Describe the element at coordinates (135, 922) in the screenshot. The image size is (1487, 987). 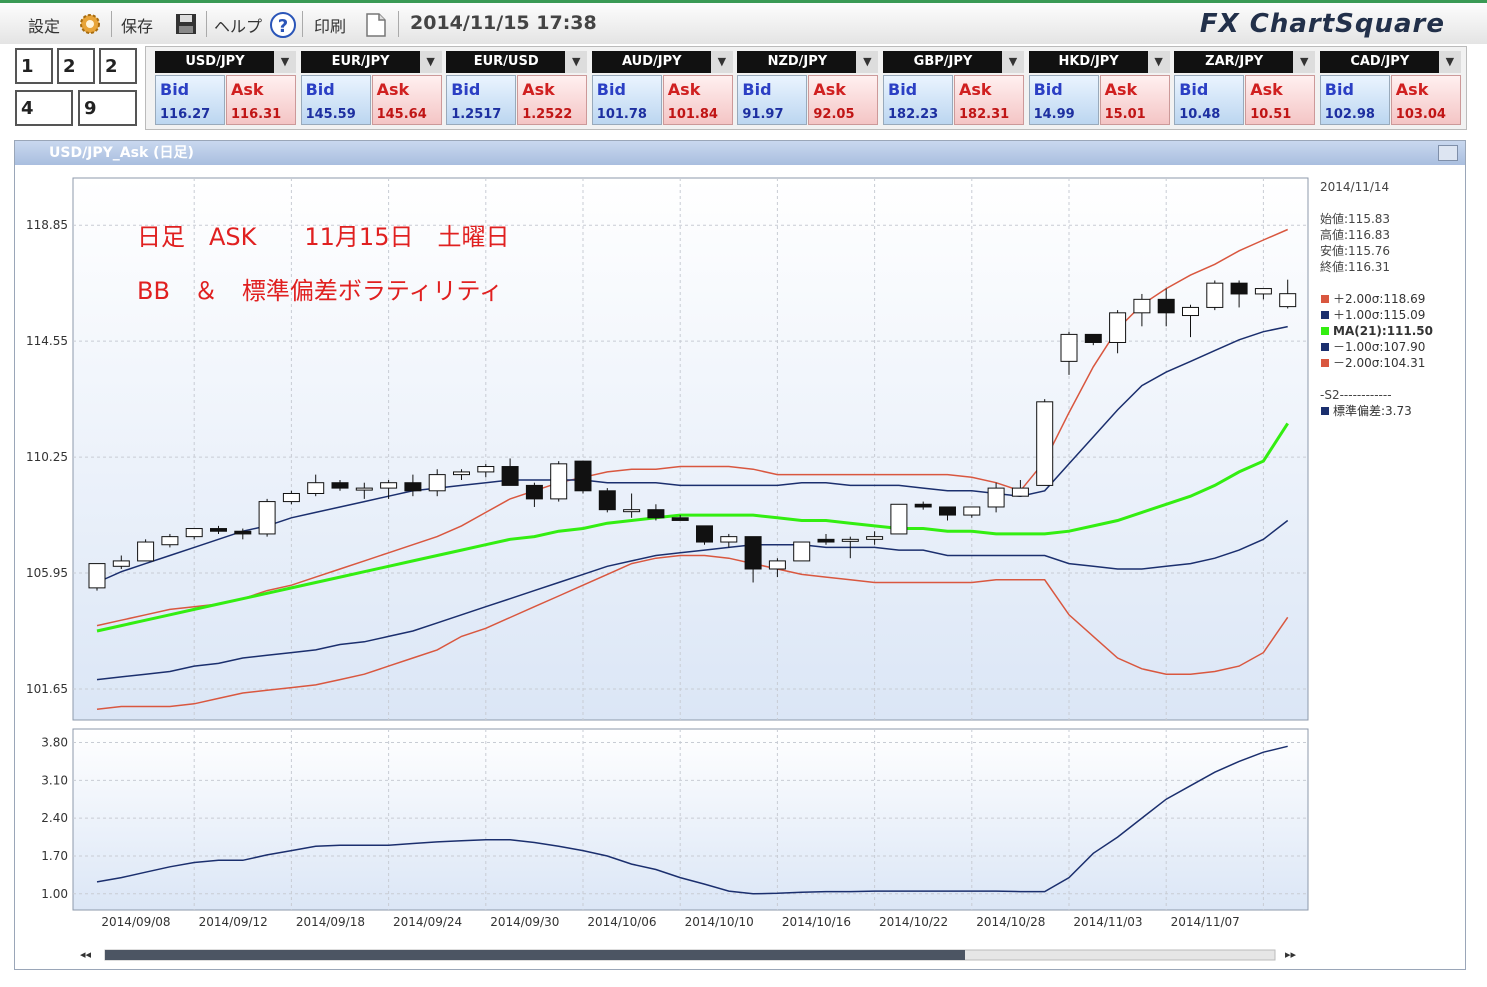
I see `x-tick-label: 2014/09/08` at that location.